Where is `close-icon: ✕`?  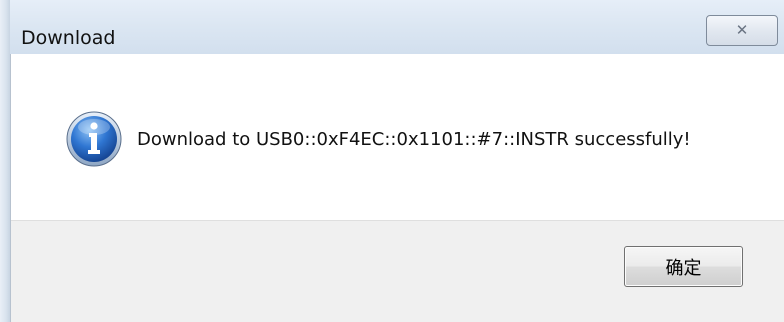
close-icon: ✕ is located at coordinates (742, 30).